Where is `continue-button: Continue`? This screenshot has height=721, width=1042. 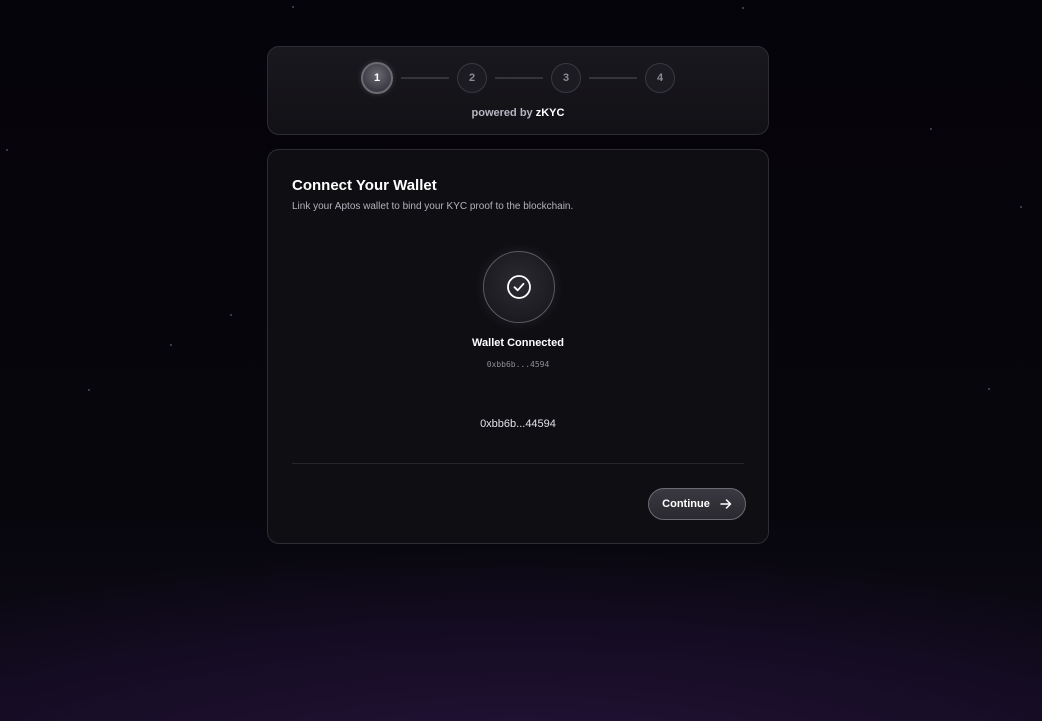
continue-button: Continue is located at coordinates (697, 504).